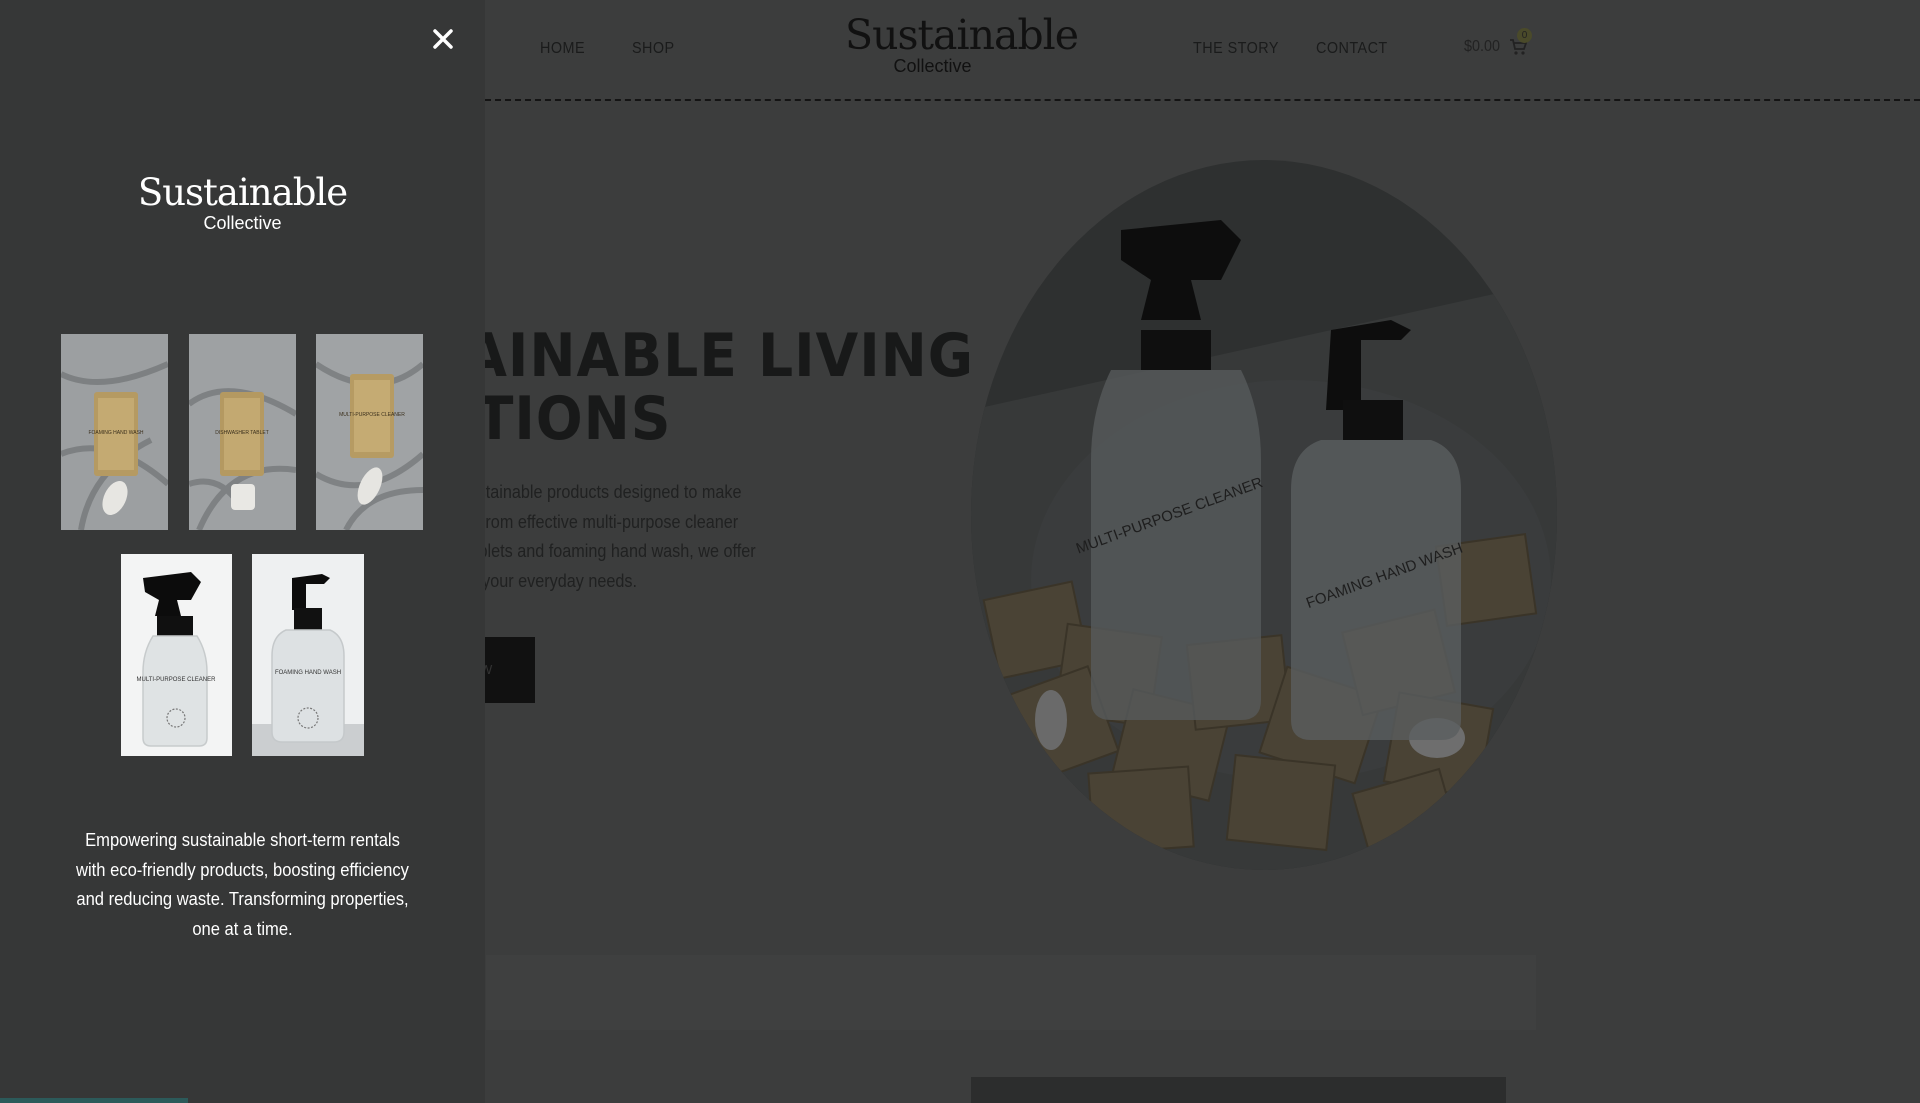  What do you see at coordinates (962, 35) in the screenshot?
I see `logo-title: Sustainable` at bounding box center [962, 35].